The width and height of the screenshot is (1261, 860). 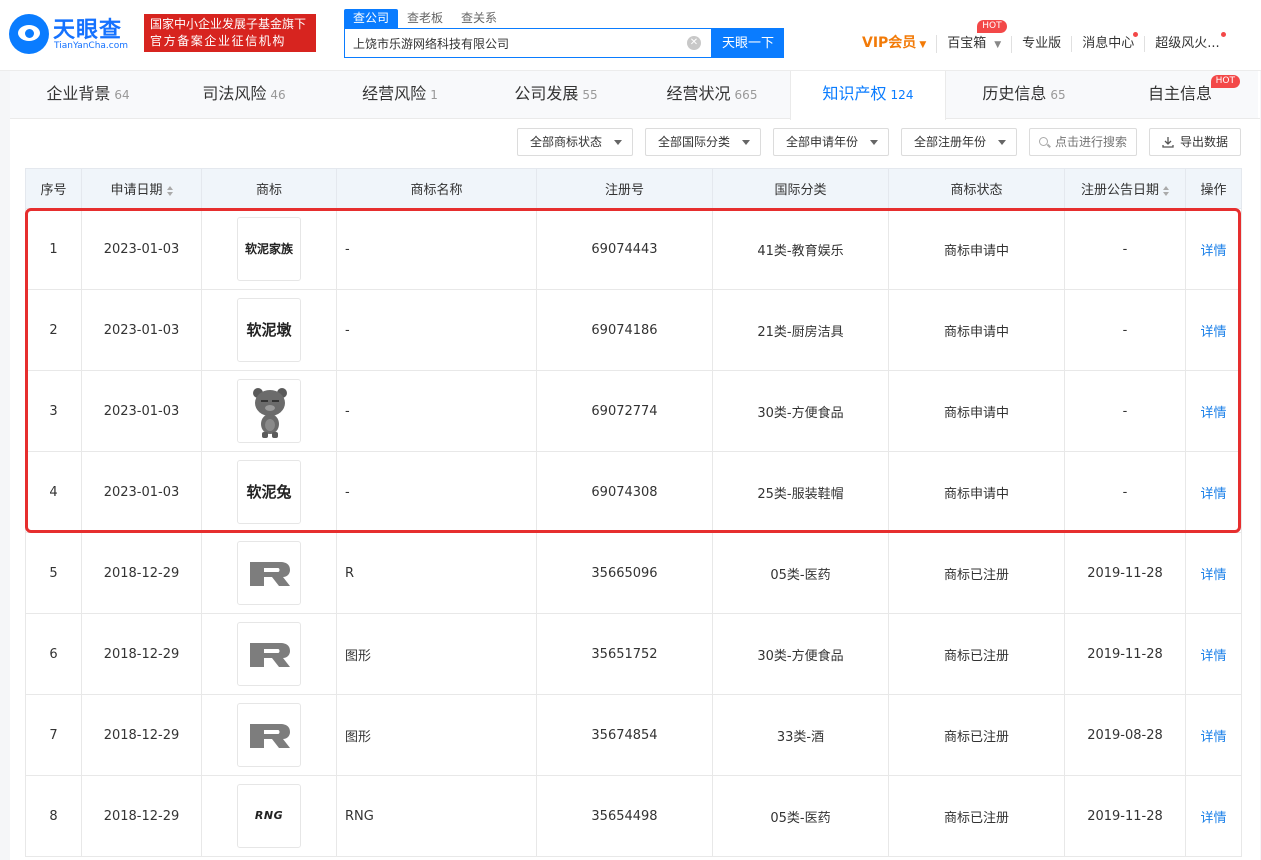 What do you see at coordinates (976, 188) in the screenshot?
I see `col-header-status: 商标状态` at bounding box center [976, 188].